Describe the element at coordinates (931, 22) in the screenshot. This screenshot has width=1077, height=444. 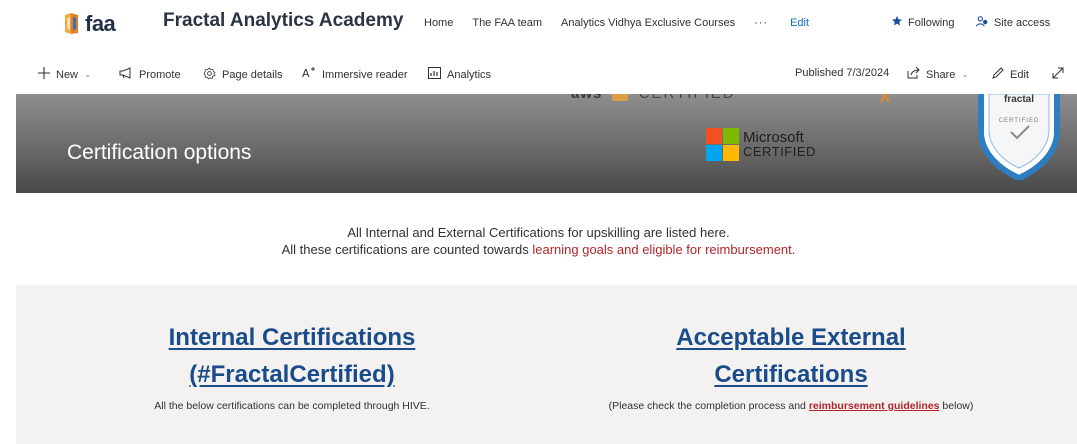
I see `following-label: Following` at that location.